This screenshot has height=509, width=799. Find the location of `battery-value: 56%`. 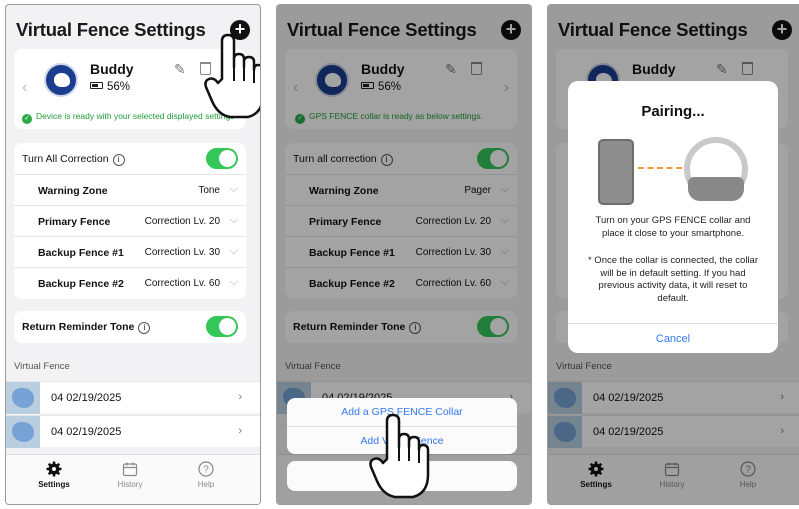

battery-value: 56% is located at coordinates (119, 87).